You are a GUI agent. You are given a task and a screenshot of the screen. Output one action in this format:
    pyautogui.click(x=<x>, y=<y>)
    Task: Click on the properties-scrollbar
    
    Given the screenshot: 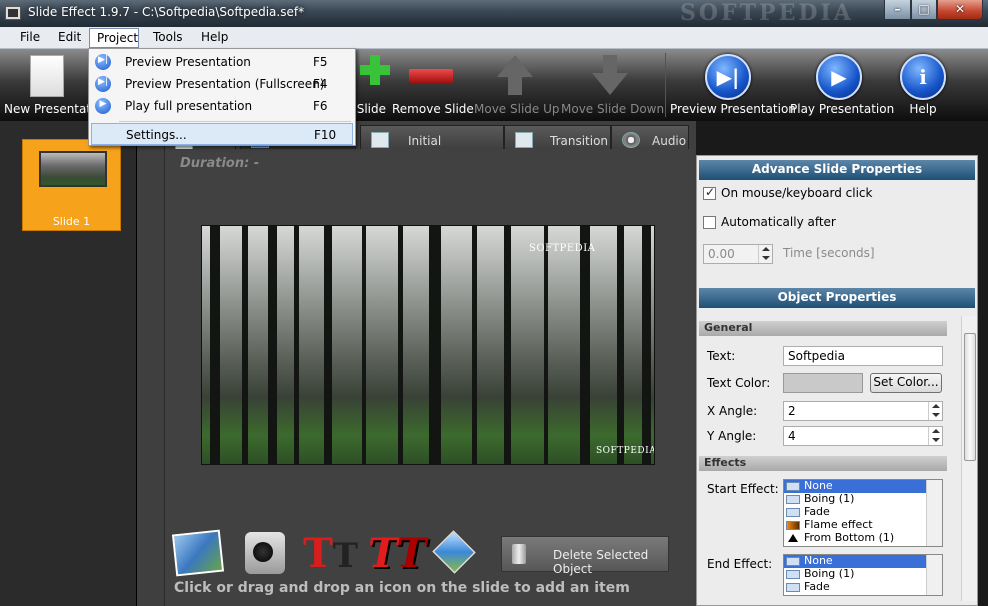 What is the action you would take?
    pyautogui.click(x=969, y=458)
    